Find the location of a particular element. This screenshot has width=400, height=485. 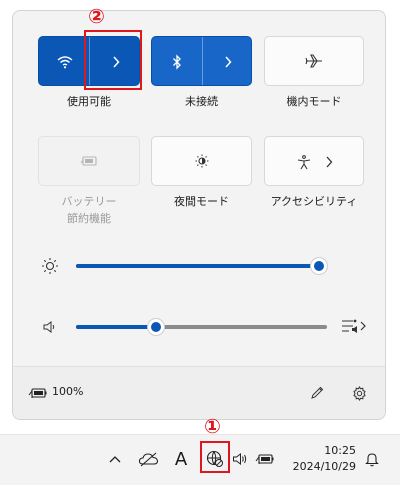

gear-icon is located at coordinates (359, 393).